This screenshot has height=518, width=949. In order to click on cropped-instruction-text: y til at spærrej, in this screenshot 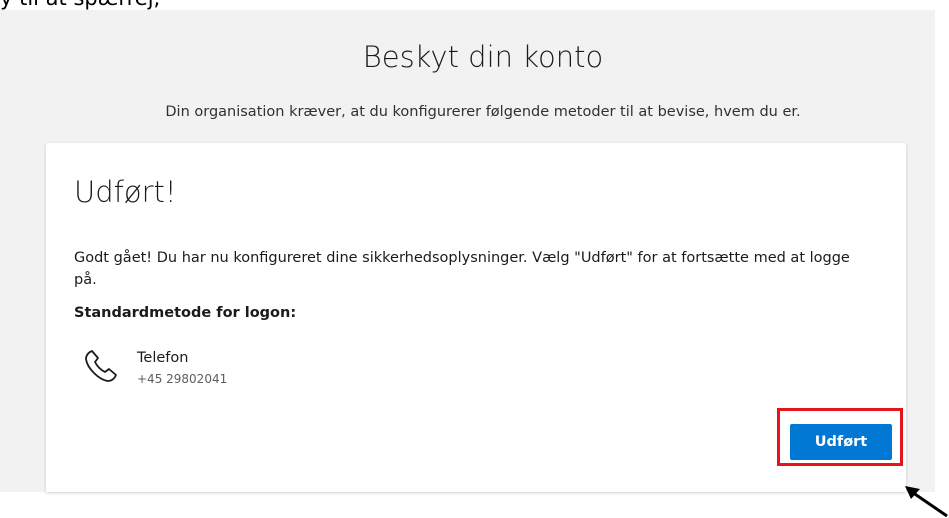, I will do `click(80, 5)`.